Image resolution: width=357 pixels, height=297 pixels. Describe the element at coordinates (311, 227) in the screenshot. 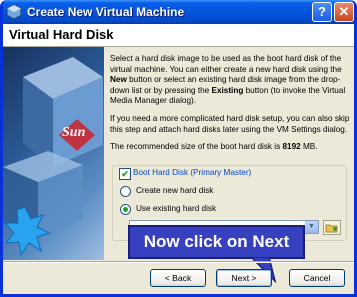

I see `chevron-down-icon: ▼` at that location.